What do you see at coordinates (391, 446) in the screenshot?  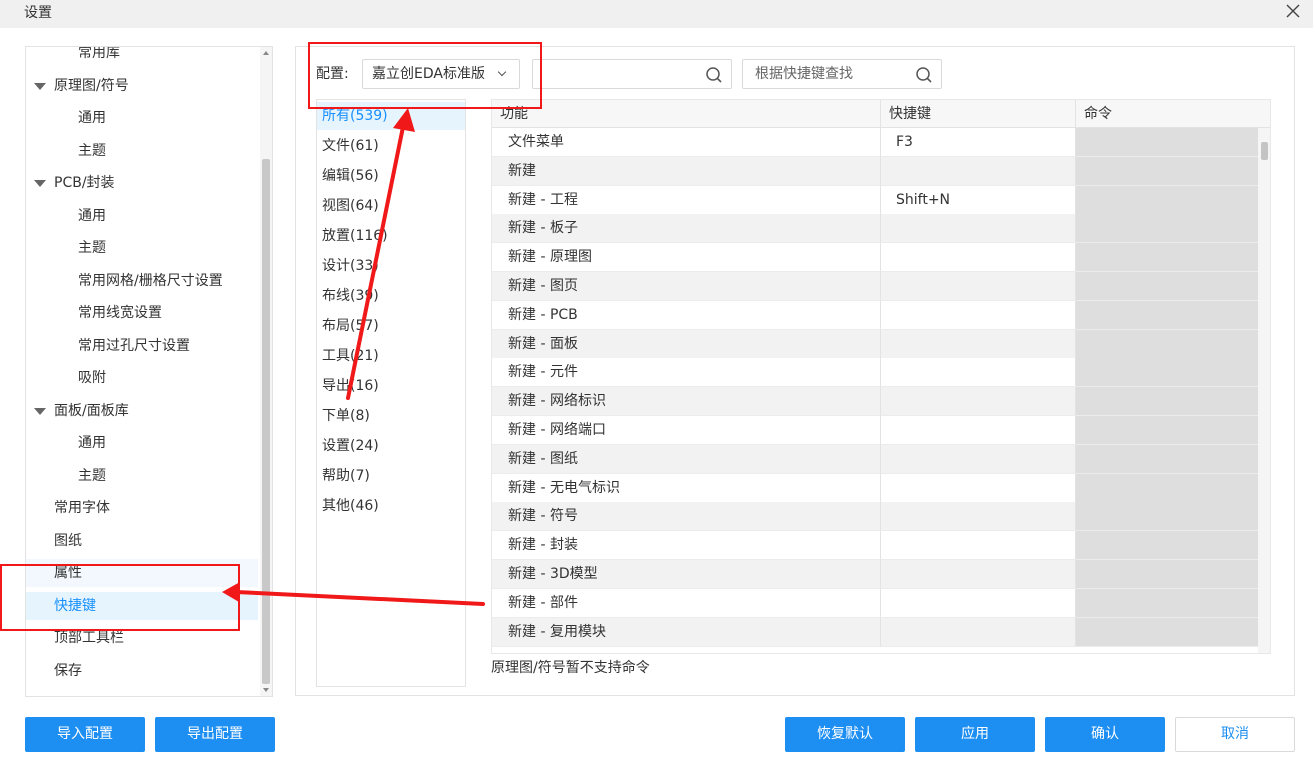 I see `category-item: 设置(24)` at bounding box center [391, 446].